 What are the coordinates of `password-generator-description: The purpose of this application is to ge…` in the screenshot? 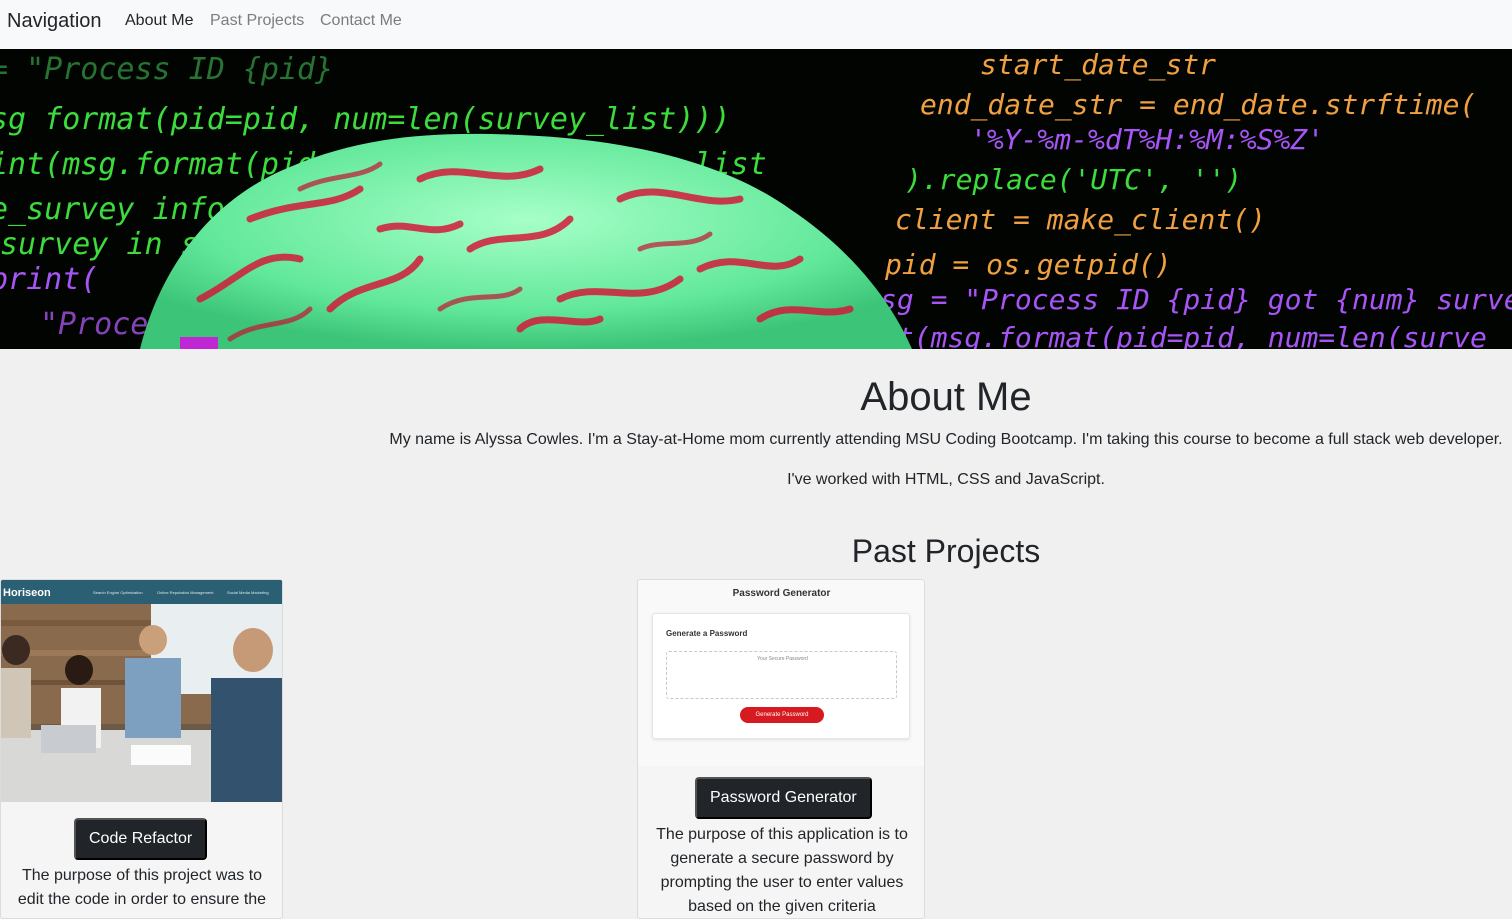 It's located at (782, 870).